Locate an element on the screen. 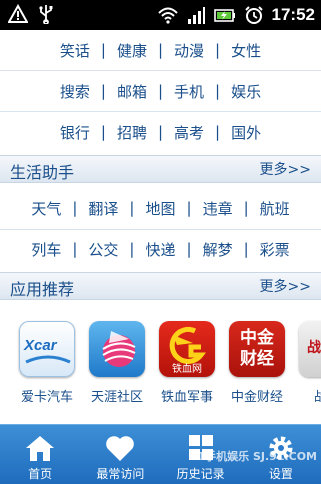 This screenshot has width=321, height=484. link-exam: 高考 is located at coordinates (189, 132).